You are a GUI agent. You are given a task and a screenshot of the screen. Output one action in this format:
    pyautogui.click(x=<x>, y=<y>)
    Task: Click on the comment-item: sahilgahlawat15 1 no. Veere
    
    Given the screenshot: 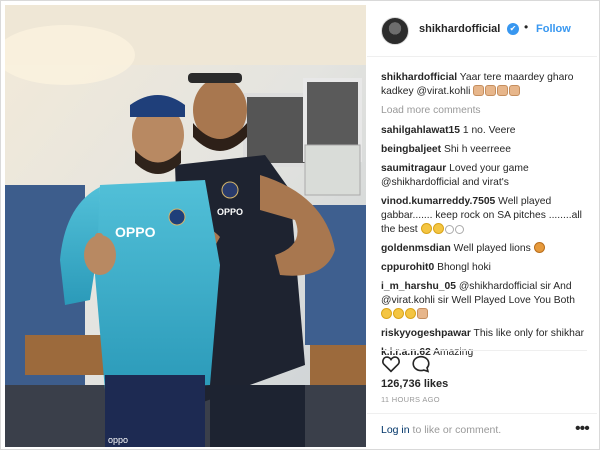 What is the action you would take?
    pyautogui.click(x=484, y=131)
    